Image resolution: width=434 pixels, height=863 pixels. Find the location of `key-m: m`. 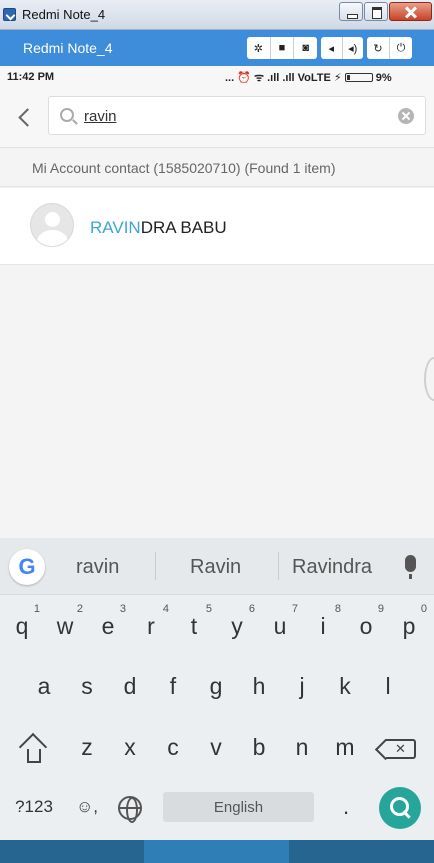

key-m: m is located at coordinates (345, 747).